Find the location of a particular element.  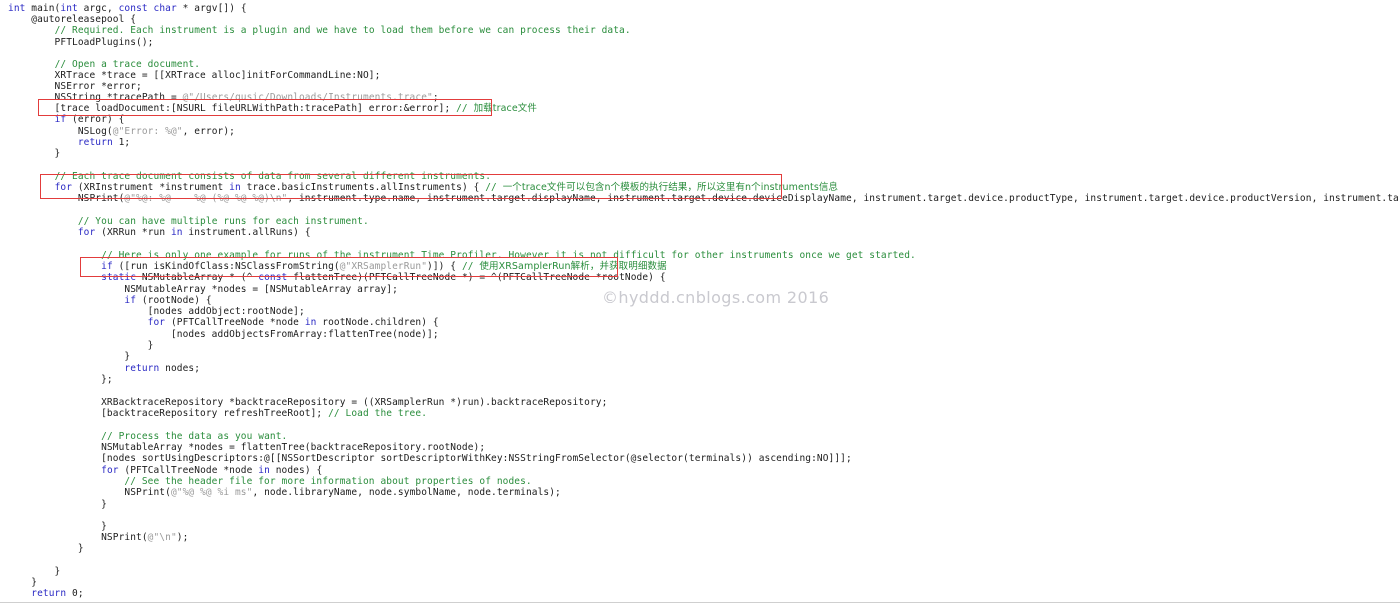

code-token: (XRRun *run is located at coordinates (133, 232).